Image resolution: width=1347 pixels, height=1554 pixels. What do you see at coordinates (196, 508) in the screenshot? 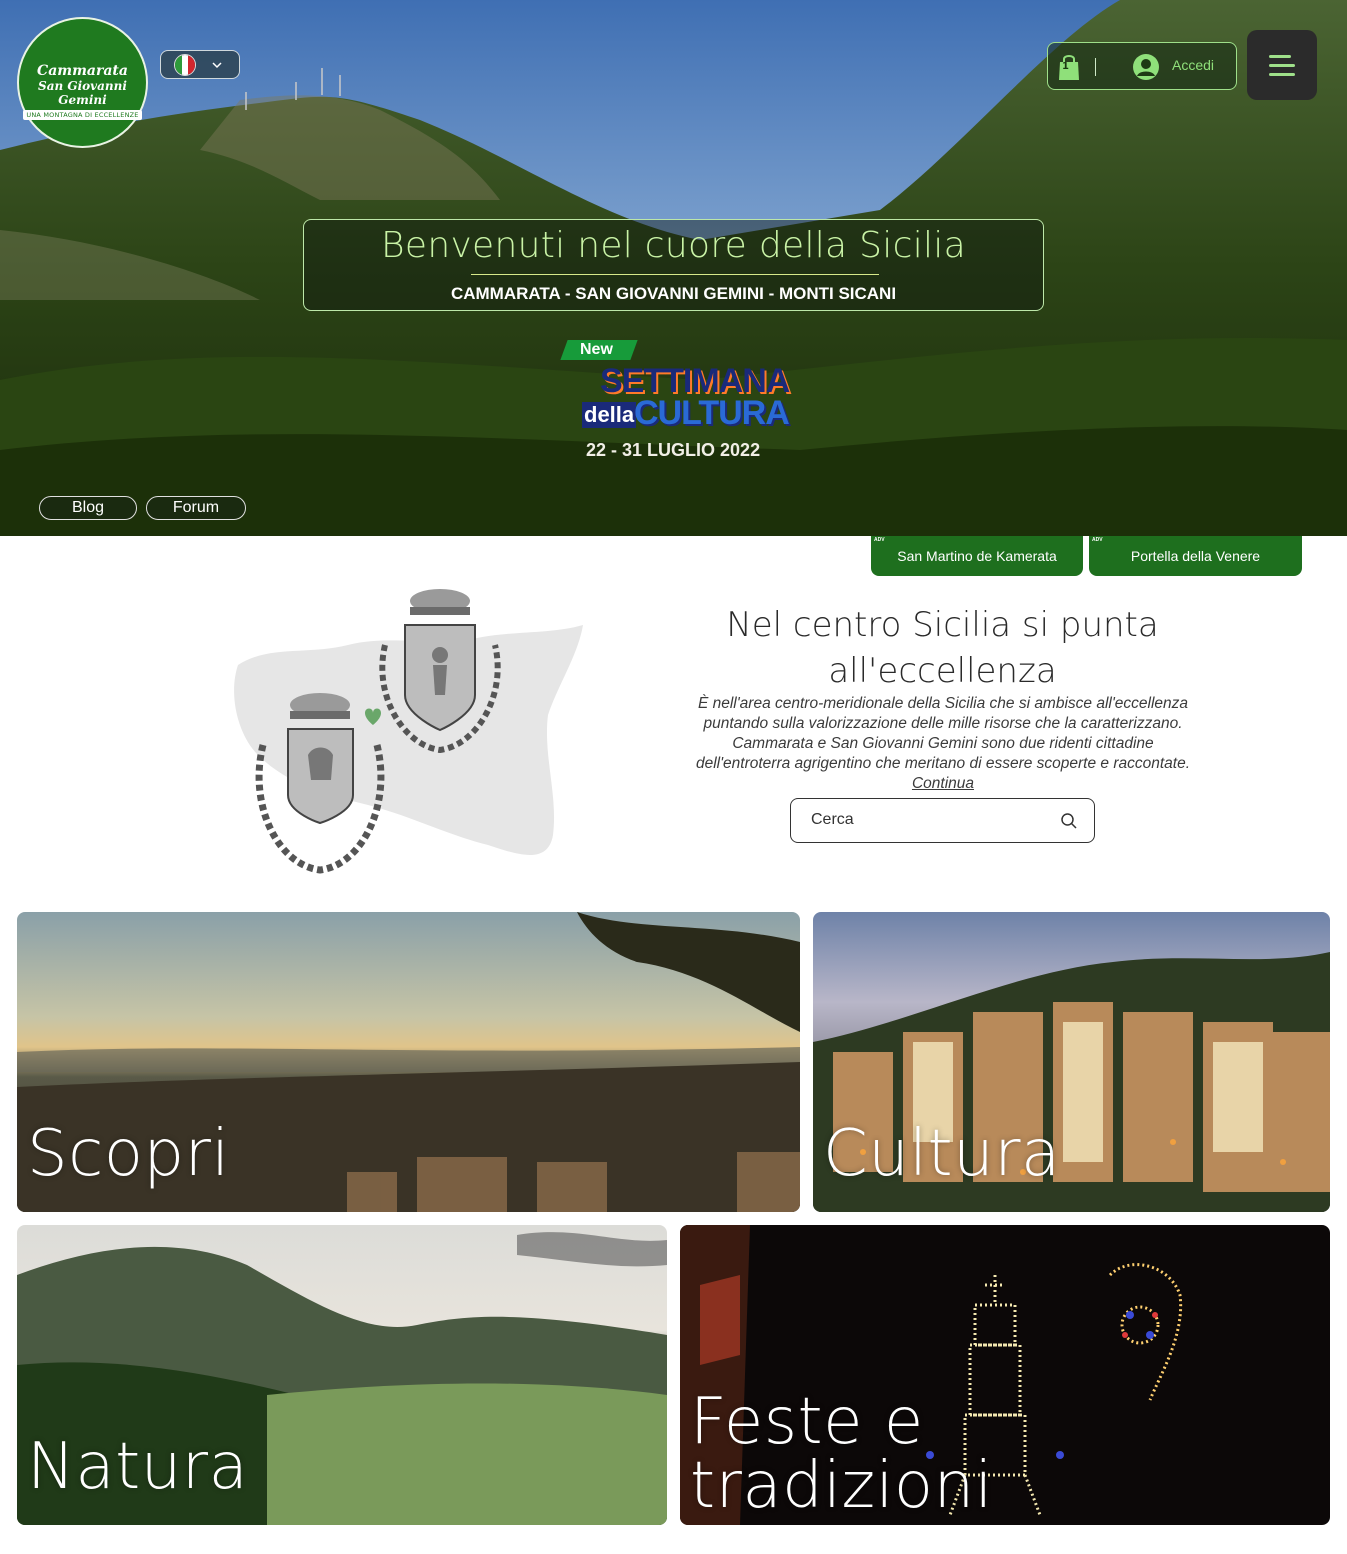
I see `forum-button: Forum` at bounding box center [196, 508].